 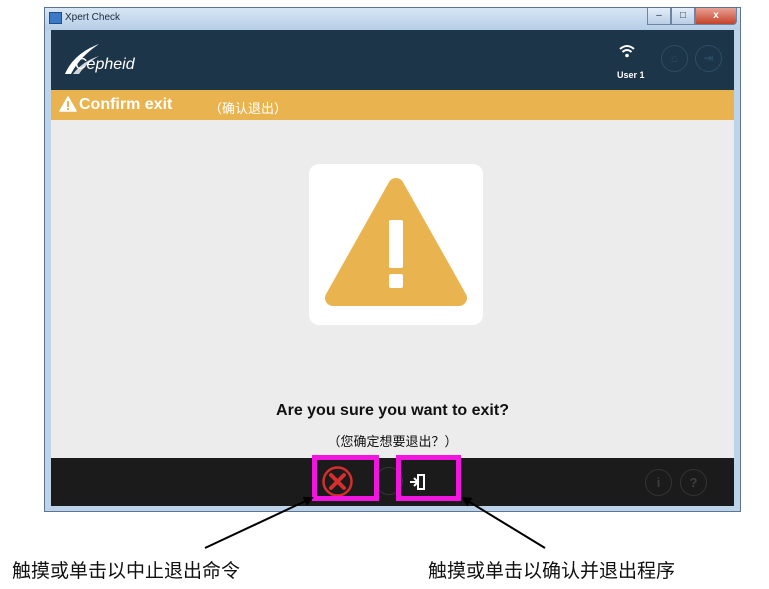 I want to click on cancel-callout-text: 触摸或单击以中止退出命令, so click(x=126, y=571).